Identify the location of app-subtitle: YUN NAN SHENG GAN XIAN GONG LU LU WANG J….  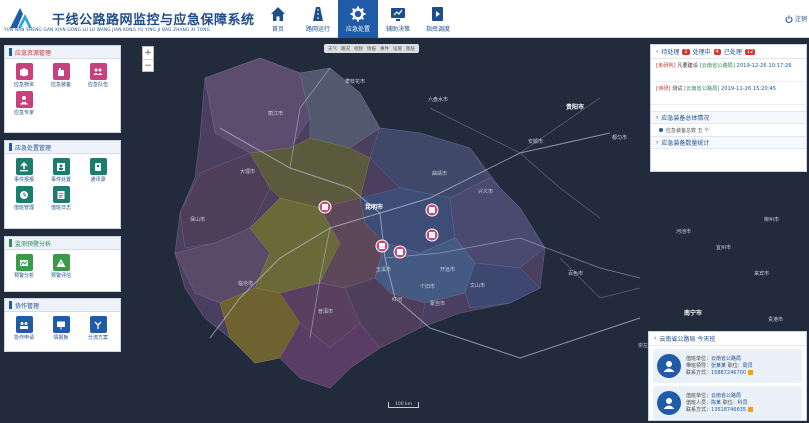
(107, 29).